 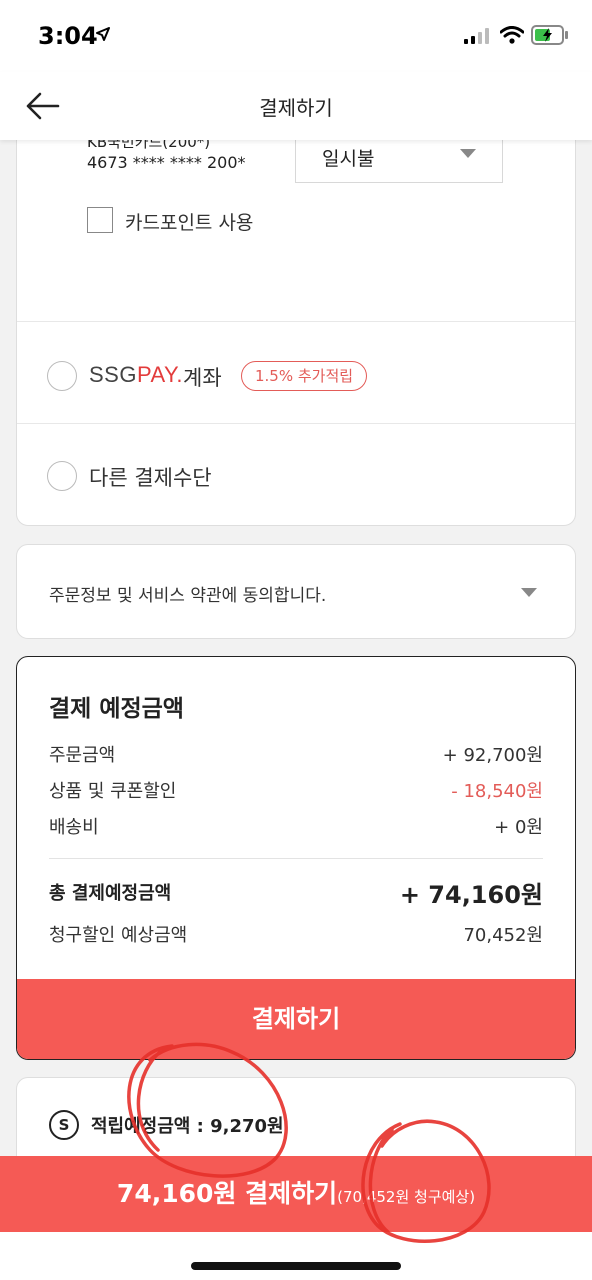 I want to click on location-arrow-icon, so click(x=103, y=34).